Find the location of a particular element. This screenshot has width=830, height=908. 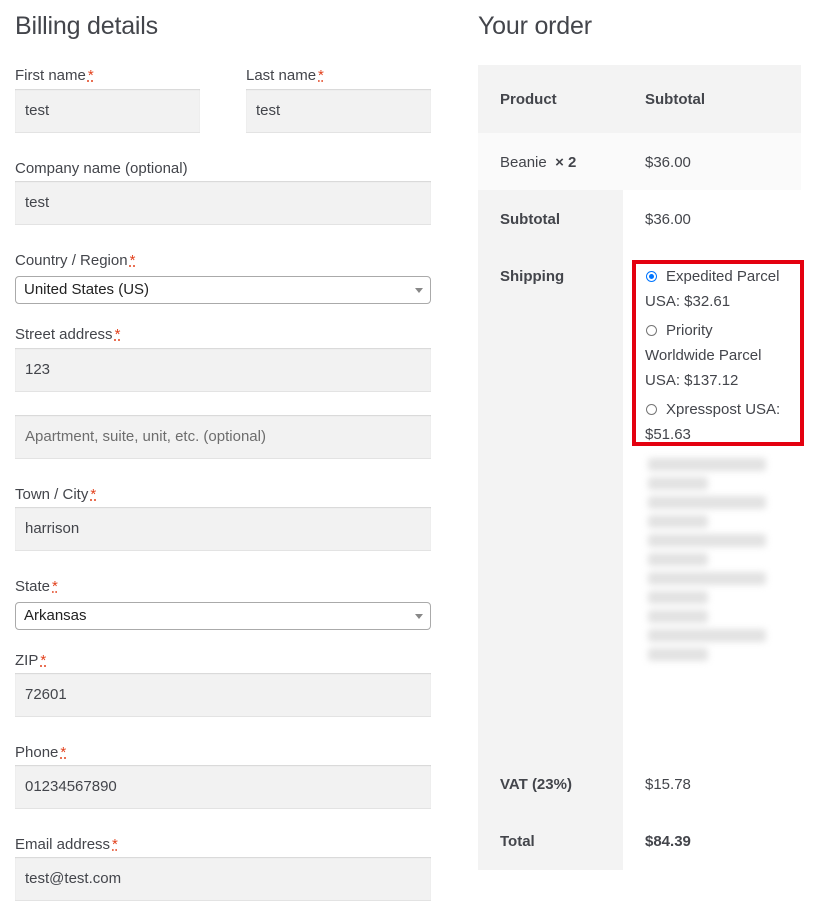

shipping-option-priority: Priority Worldwide Parcel USA: $137.12 is located at coordinates (715, 355).